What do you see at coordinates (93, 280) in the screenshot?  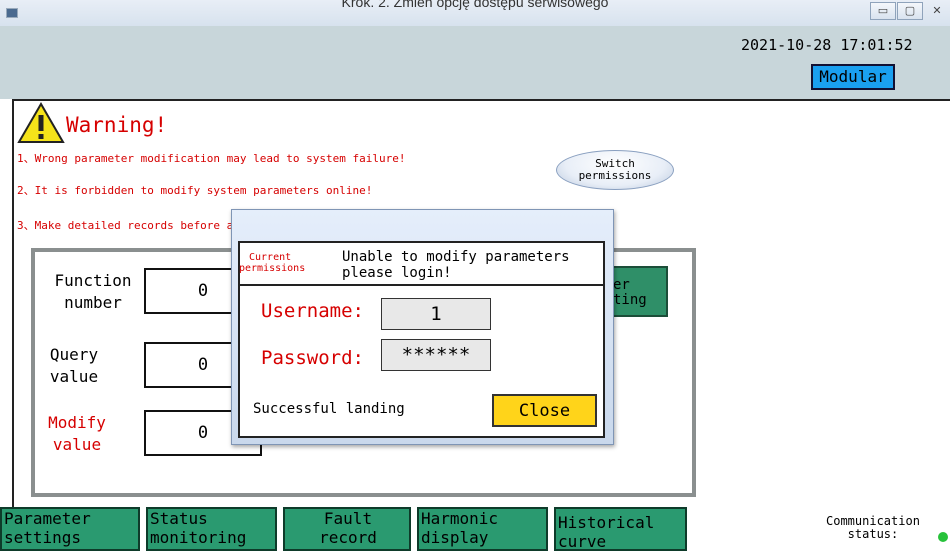 I see `function-number-label-line-1: Function` at bounding box center [93, 280].